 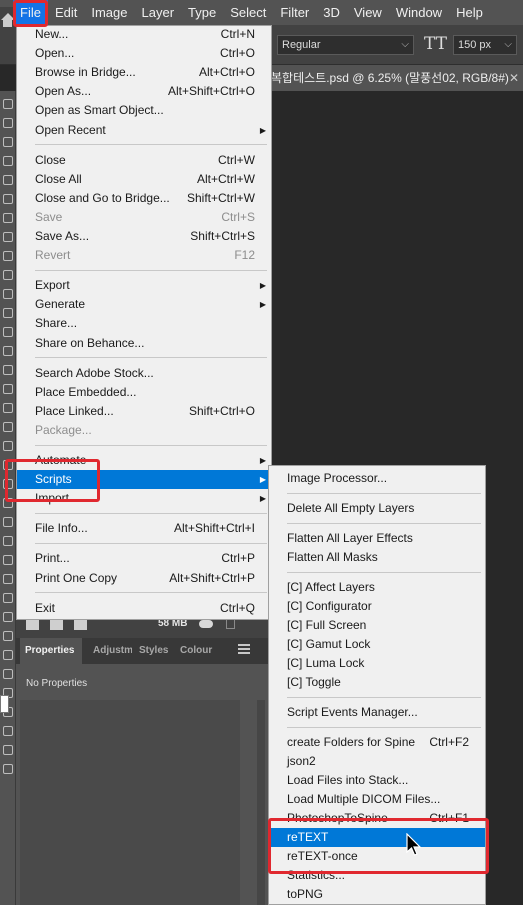 I want to click on file-menu-item-close: Close Ctrl+W, so click(x=144, y=160).